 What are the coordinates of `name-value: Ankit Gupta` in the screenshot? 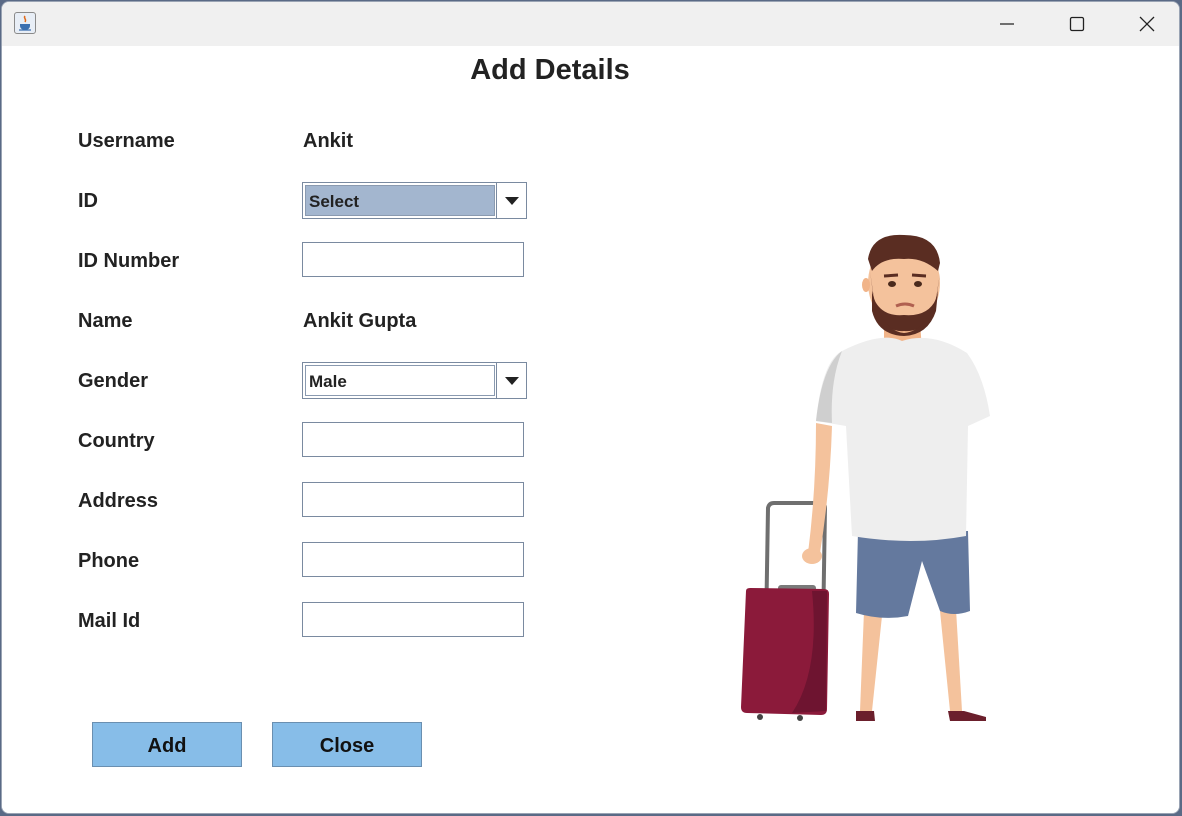 It's located at (360, 321).